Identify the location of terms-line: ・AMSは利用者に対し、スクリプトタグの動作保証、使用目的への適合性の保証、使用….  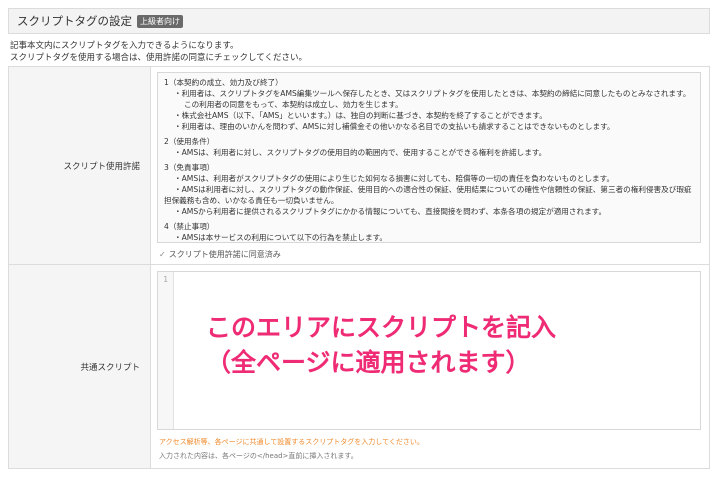
(433, 189).